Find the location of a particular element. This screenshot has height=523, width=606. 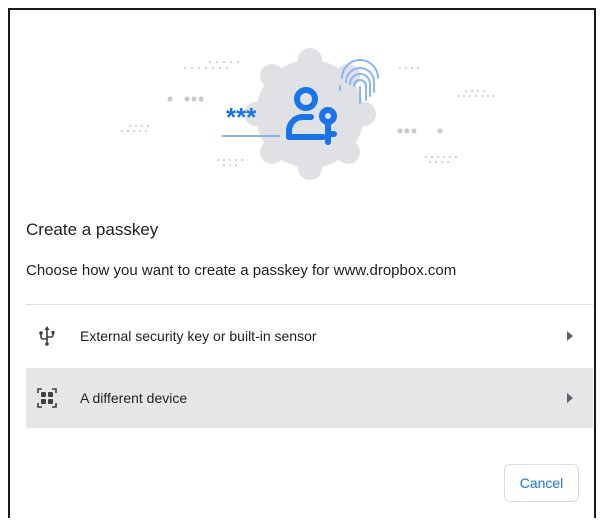

divider is located at coordinates (309, 304).